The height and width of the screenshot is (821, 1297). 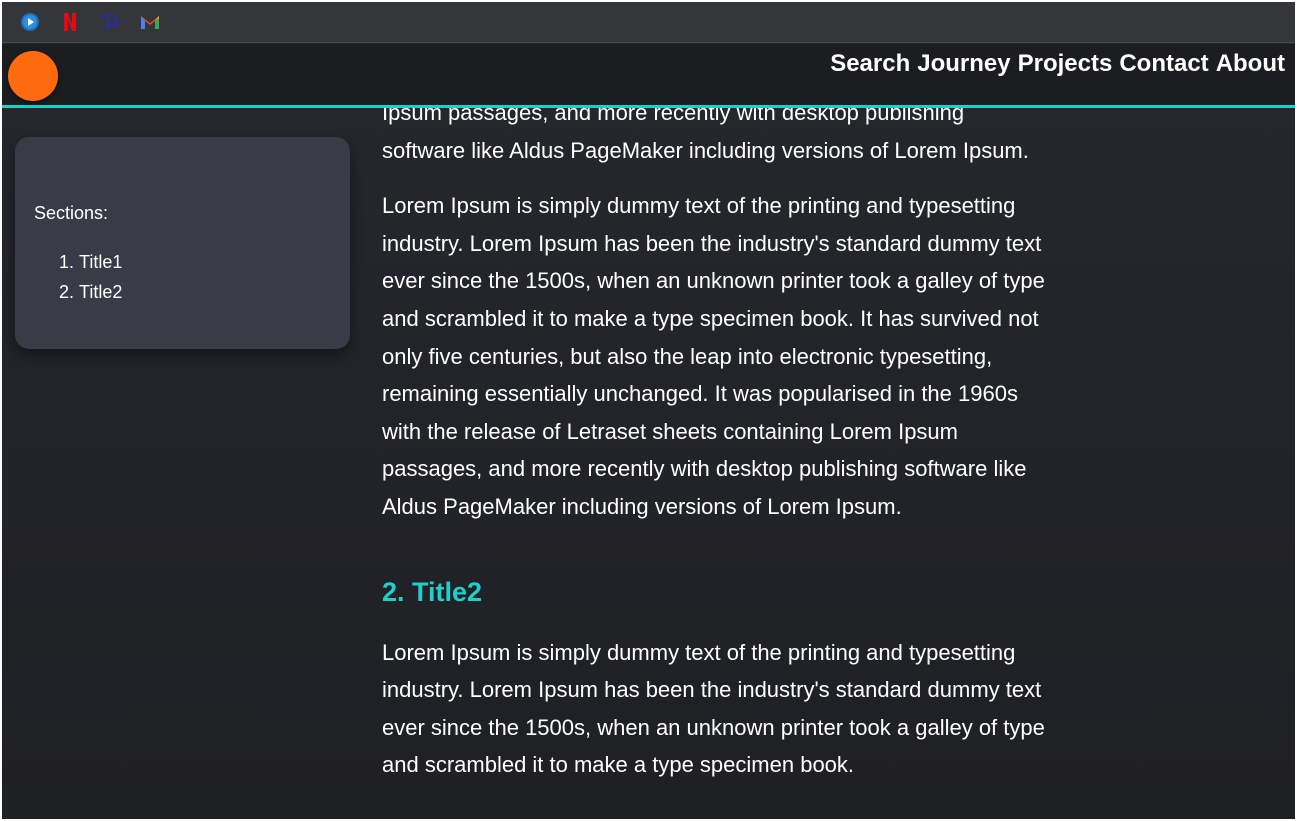 What do you see at coordinates (214, 292) in the screenshot?
I see `toc-item: Title2` at bounding box center [214, 292].